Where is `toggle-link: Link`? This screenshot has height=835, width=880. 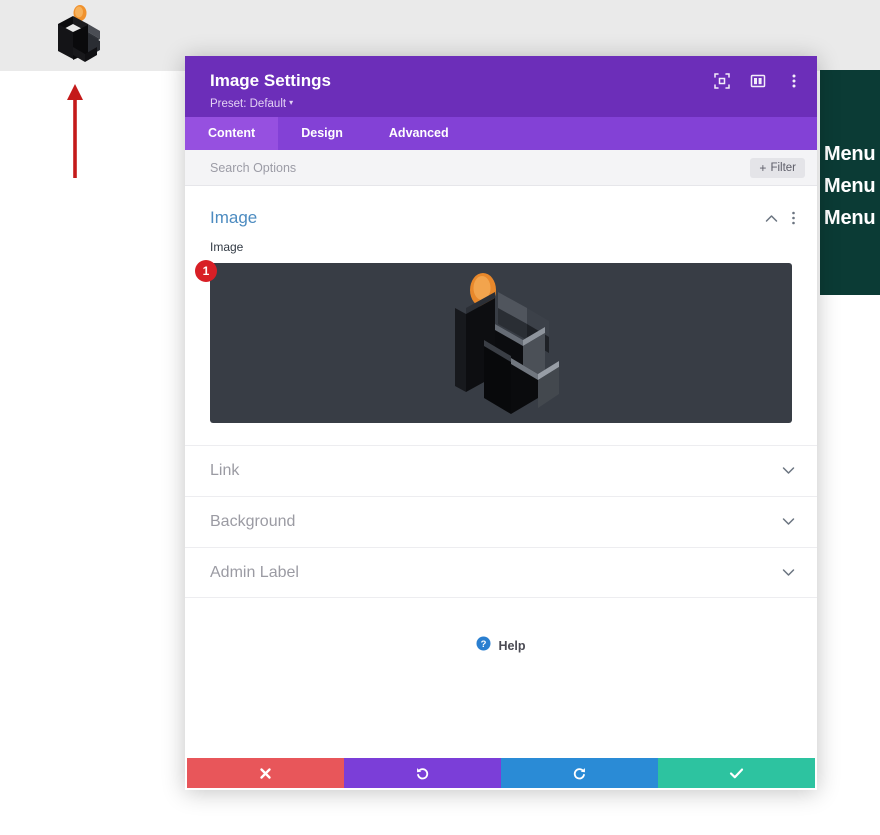 toggle-link: Link is located at coordinates (501, 470).